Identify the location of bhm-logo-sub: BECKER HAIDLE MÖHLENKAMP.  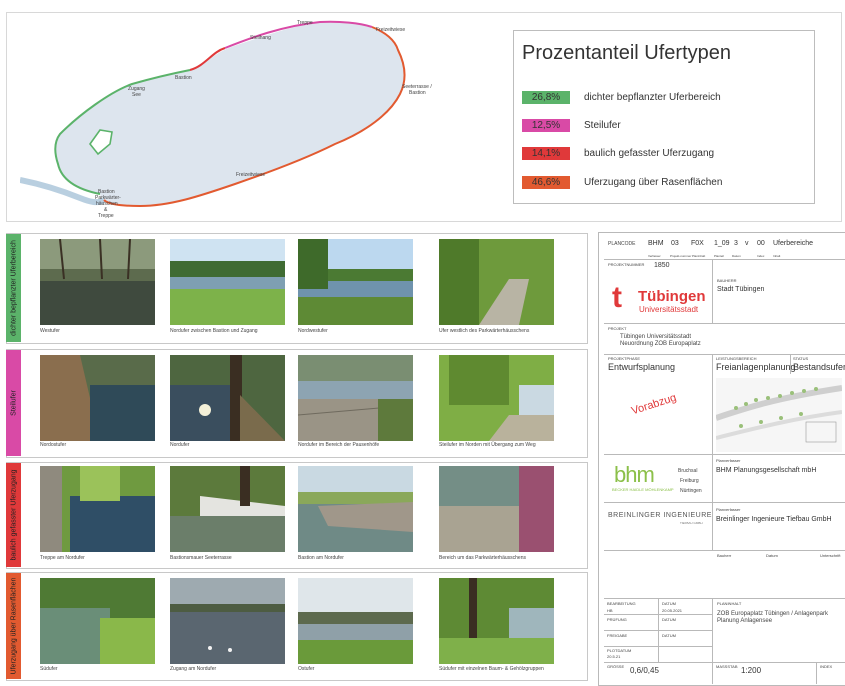
(643, 489).